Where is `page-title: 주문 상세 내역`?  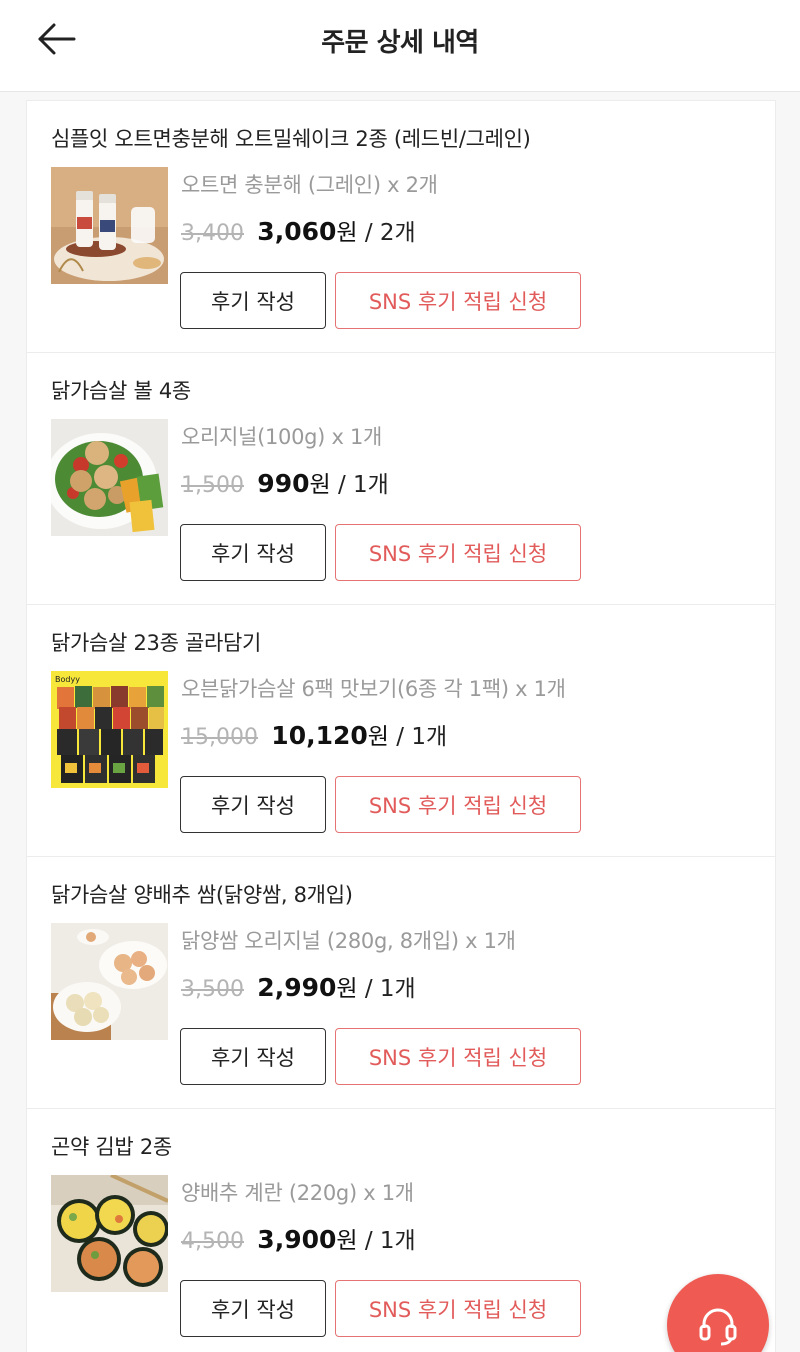 page-title: 주문 상세 내역 is located at coordinates (400, 43).